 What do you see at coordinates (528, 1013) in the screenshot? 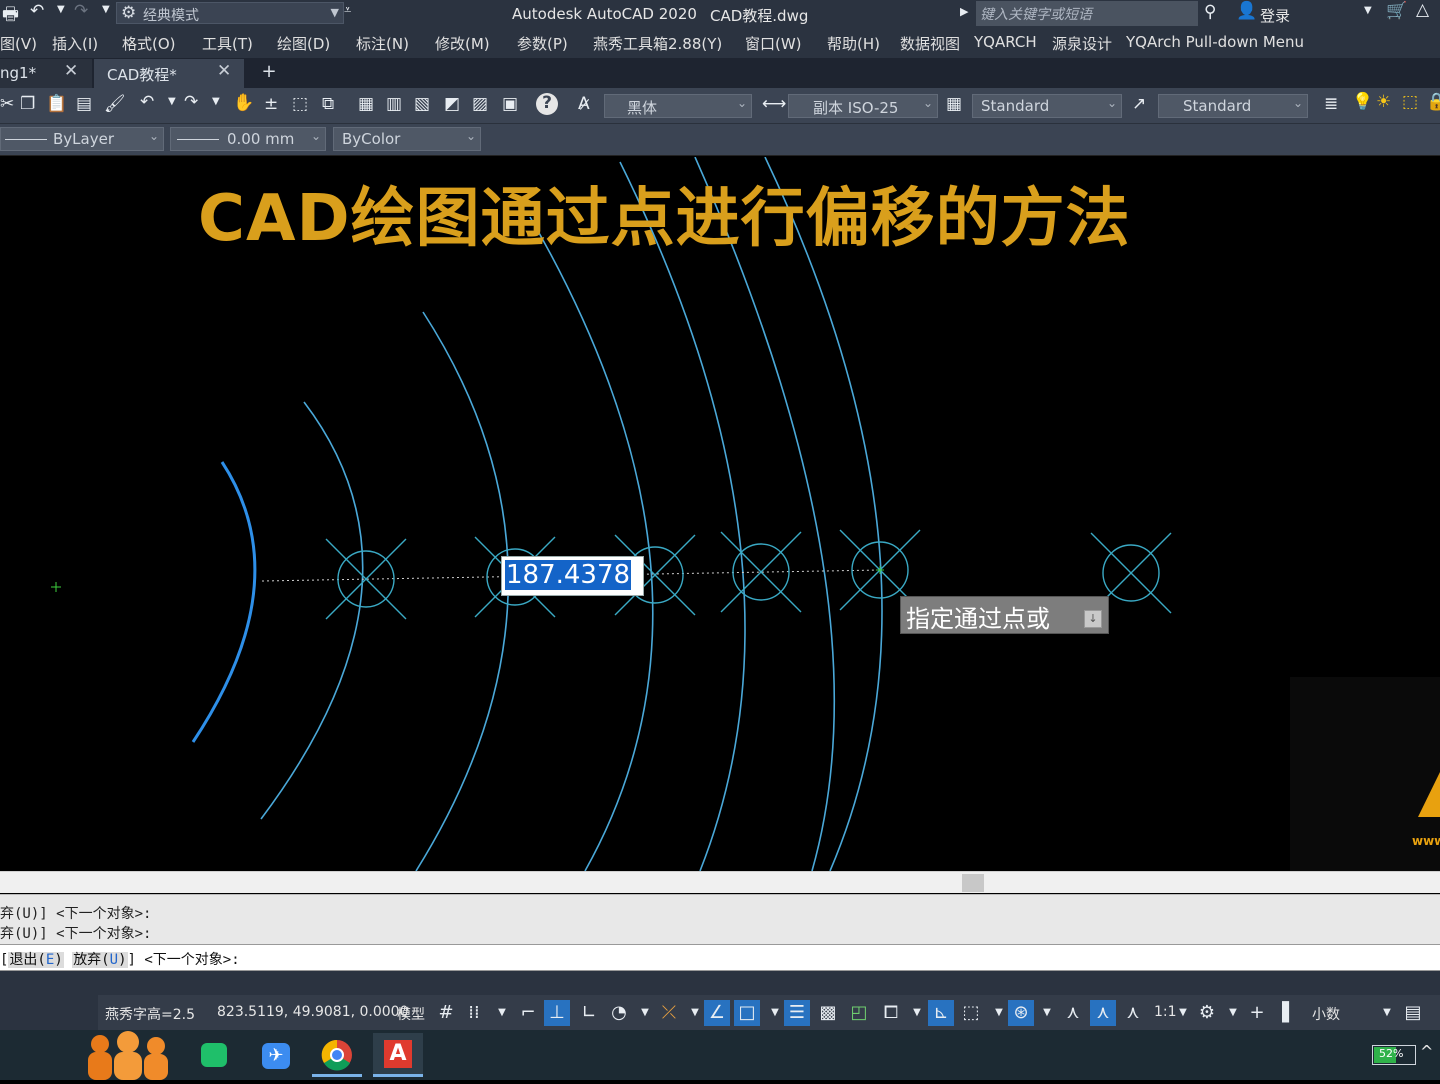
I see `infer-constraints-icon: ⌐` at bounding box center [528, 1013].